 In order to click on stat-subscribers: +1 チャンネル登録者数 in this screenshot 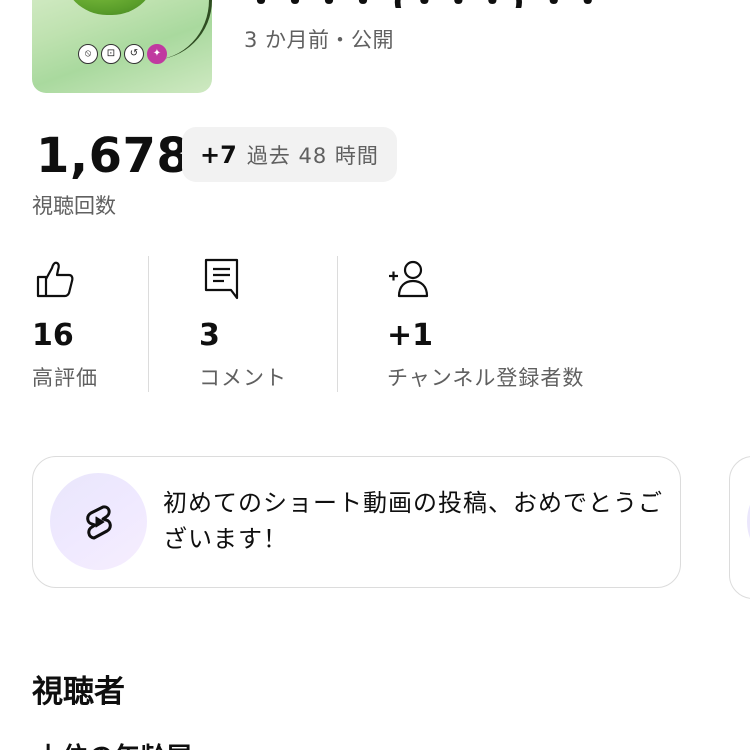, I will do `click(485, 323)`.